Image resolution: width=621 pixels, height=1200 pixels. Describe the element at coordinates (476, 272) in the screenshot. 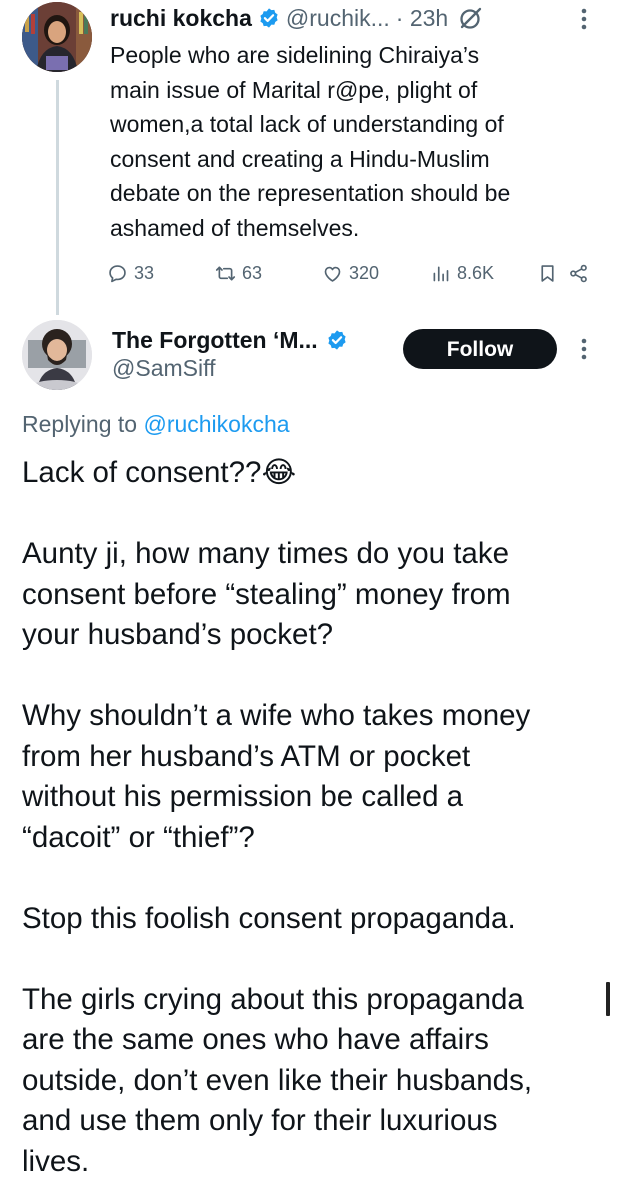

I see `views-count: 8.6K` at that location.